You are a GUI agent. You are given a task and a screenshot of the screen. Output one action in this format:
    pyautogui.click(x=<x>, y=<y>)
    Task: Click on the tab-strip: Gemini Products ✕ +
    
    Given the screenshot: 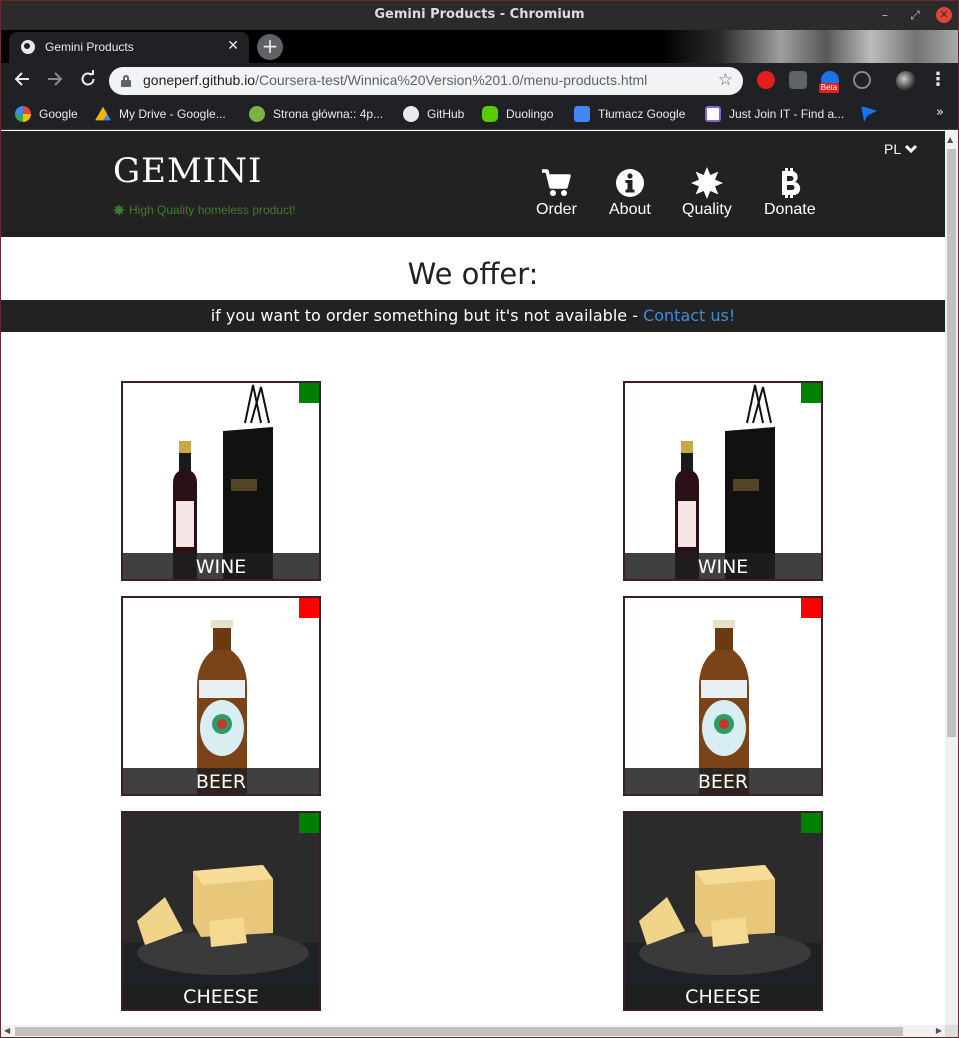 What is the action you would take?
    pyautogui.click(x=479, y=46)
    